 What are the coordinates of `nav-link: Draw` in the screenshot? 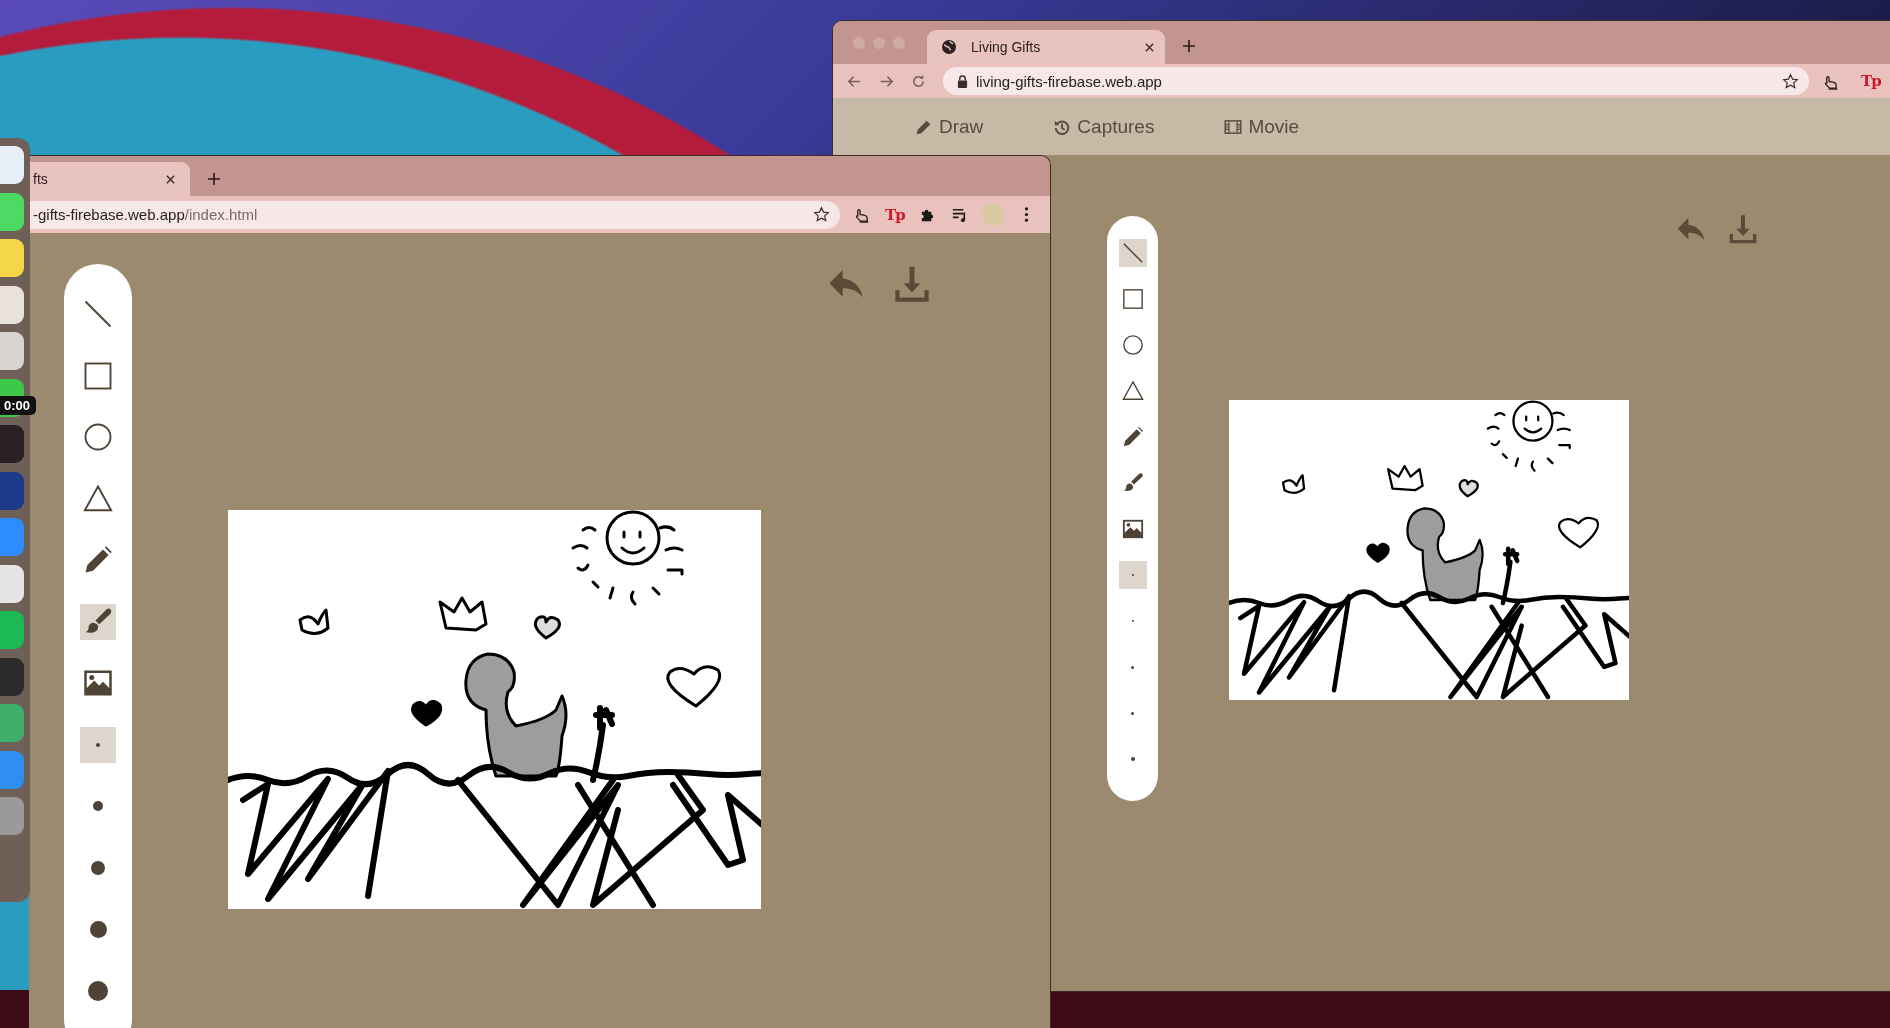 It's located at (949, 126).